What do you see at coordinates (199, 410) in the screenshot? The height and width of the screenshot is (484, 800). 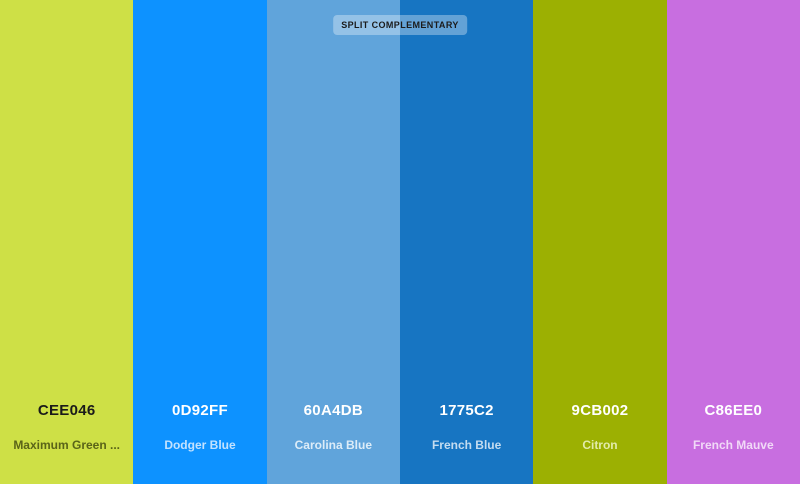 I see `swatch-hex-code: 0D92FF` at bounding box center [199, 410].